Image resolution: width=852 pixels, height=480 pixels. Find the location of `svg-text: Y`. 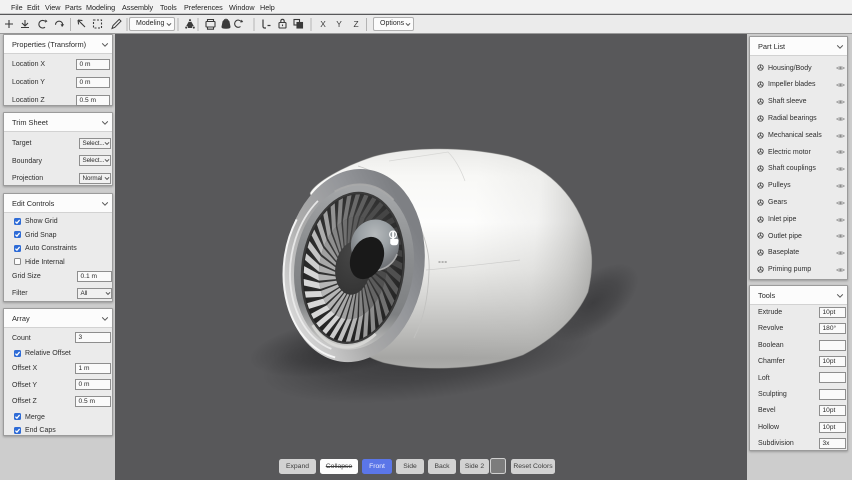

svg-text: Y is located at coordinates (339, 24).